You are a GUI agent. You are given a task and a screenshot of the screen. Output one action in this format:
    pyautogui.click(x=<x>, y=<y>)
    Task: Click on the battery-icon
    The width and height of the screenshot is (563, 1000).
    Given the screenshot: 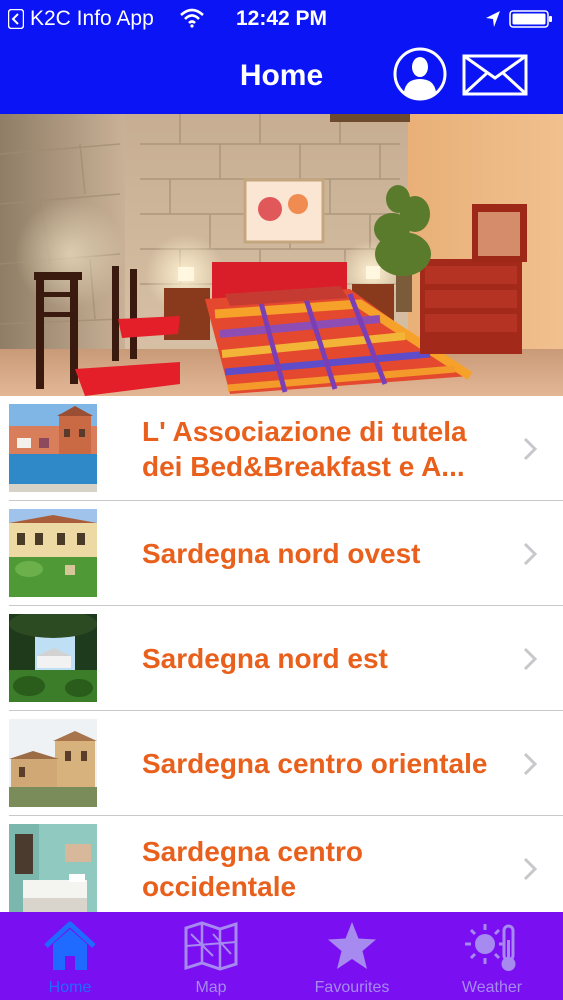 What is the action you would take?
    pyautogui.click(x=530, y=19)
    